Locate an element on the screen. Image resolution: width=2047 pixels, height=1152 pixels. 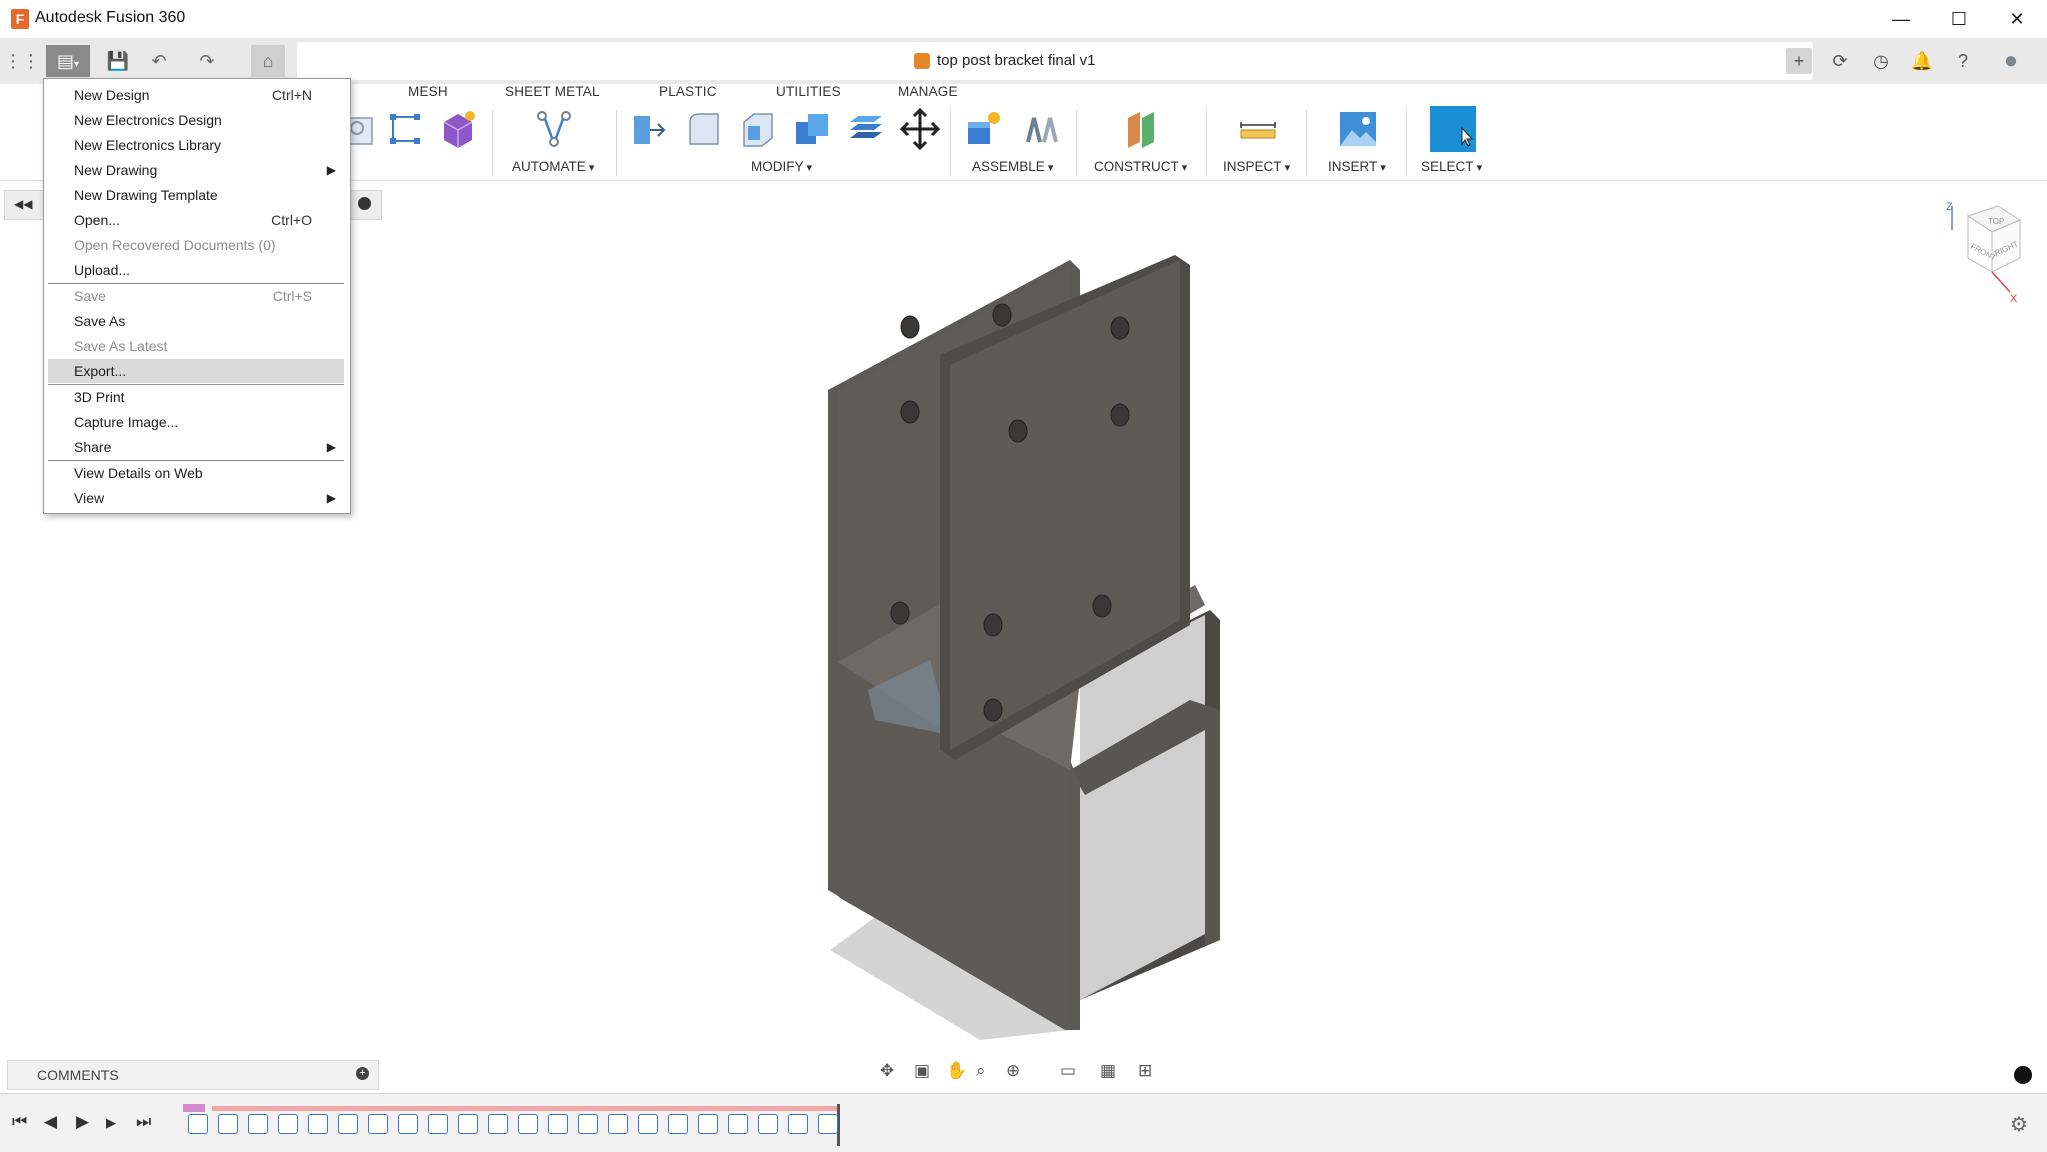
timeline-start-marker is located at coordinates (194, 1108).